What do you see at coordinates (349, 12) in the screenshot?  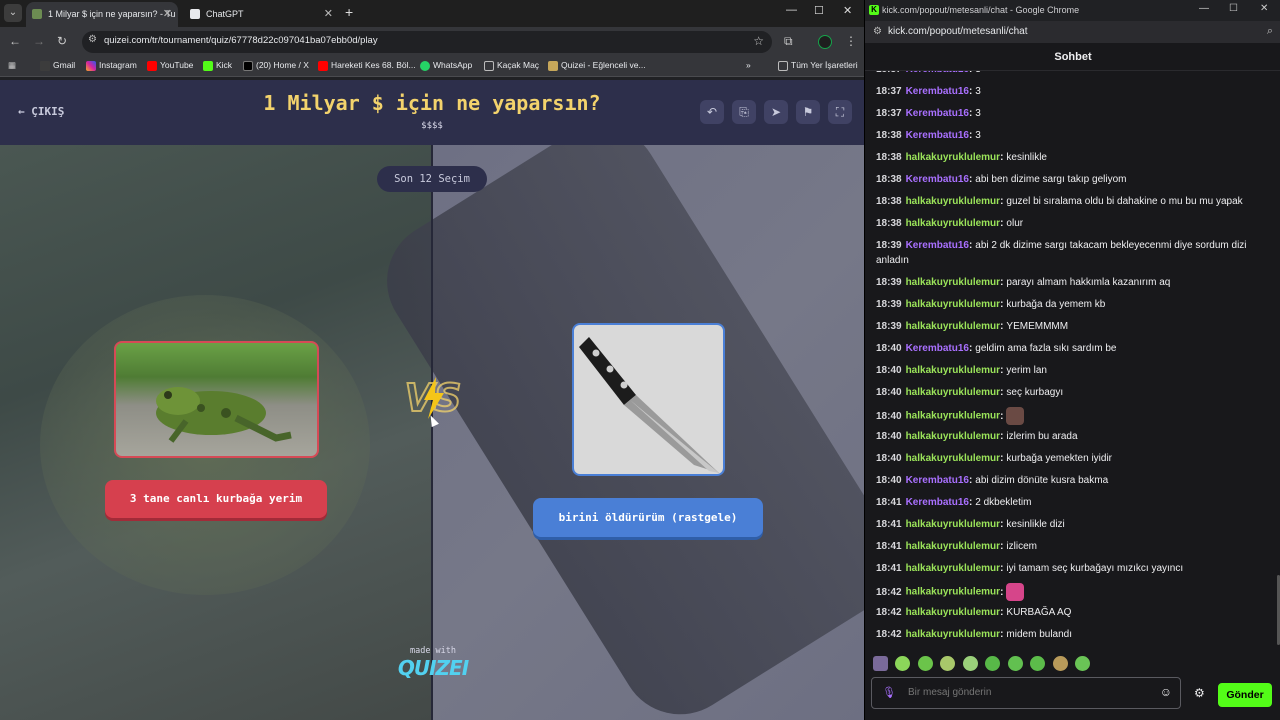 I see `new-tab-button: +` at bounding box center [349, 12].